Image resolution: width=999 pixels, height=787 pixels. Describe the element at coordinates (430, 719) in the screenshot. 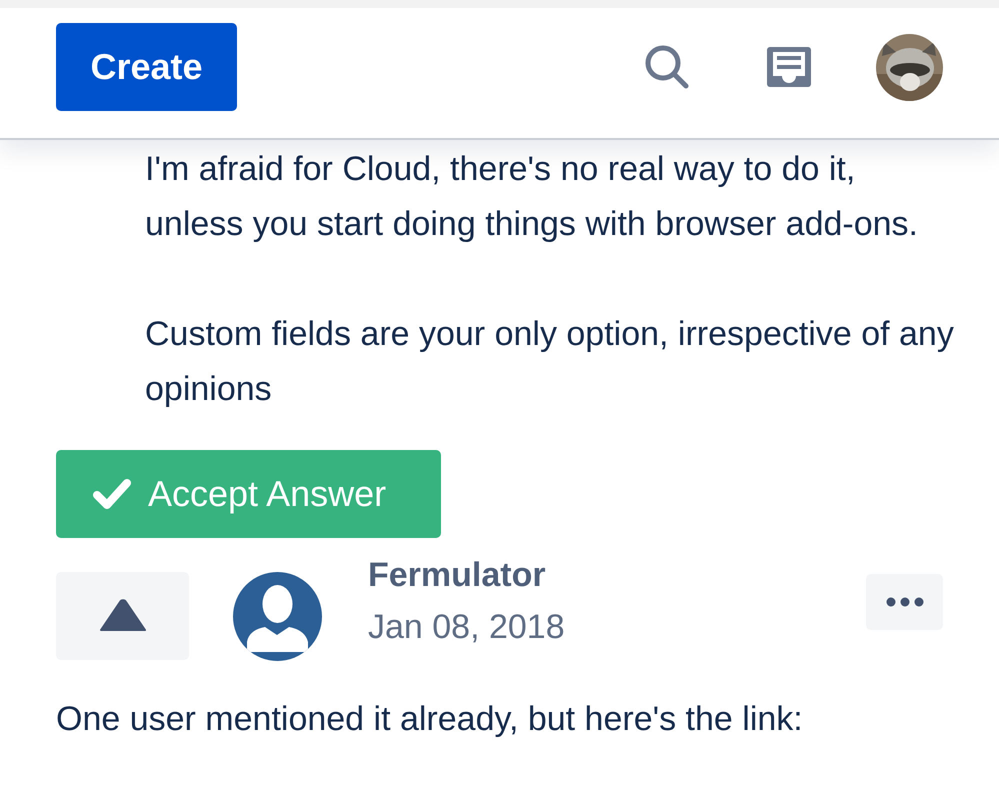

I see `reply-text: One user mentioned it already, but here's the link:` at that location.